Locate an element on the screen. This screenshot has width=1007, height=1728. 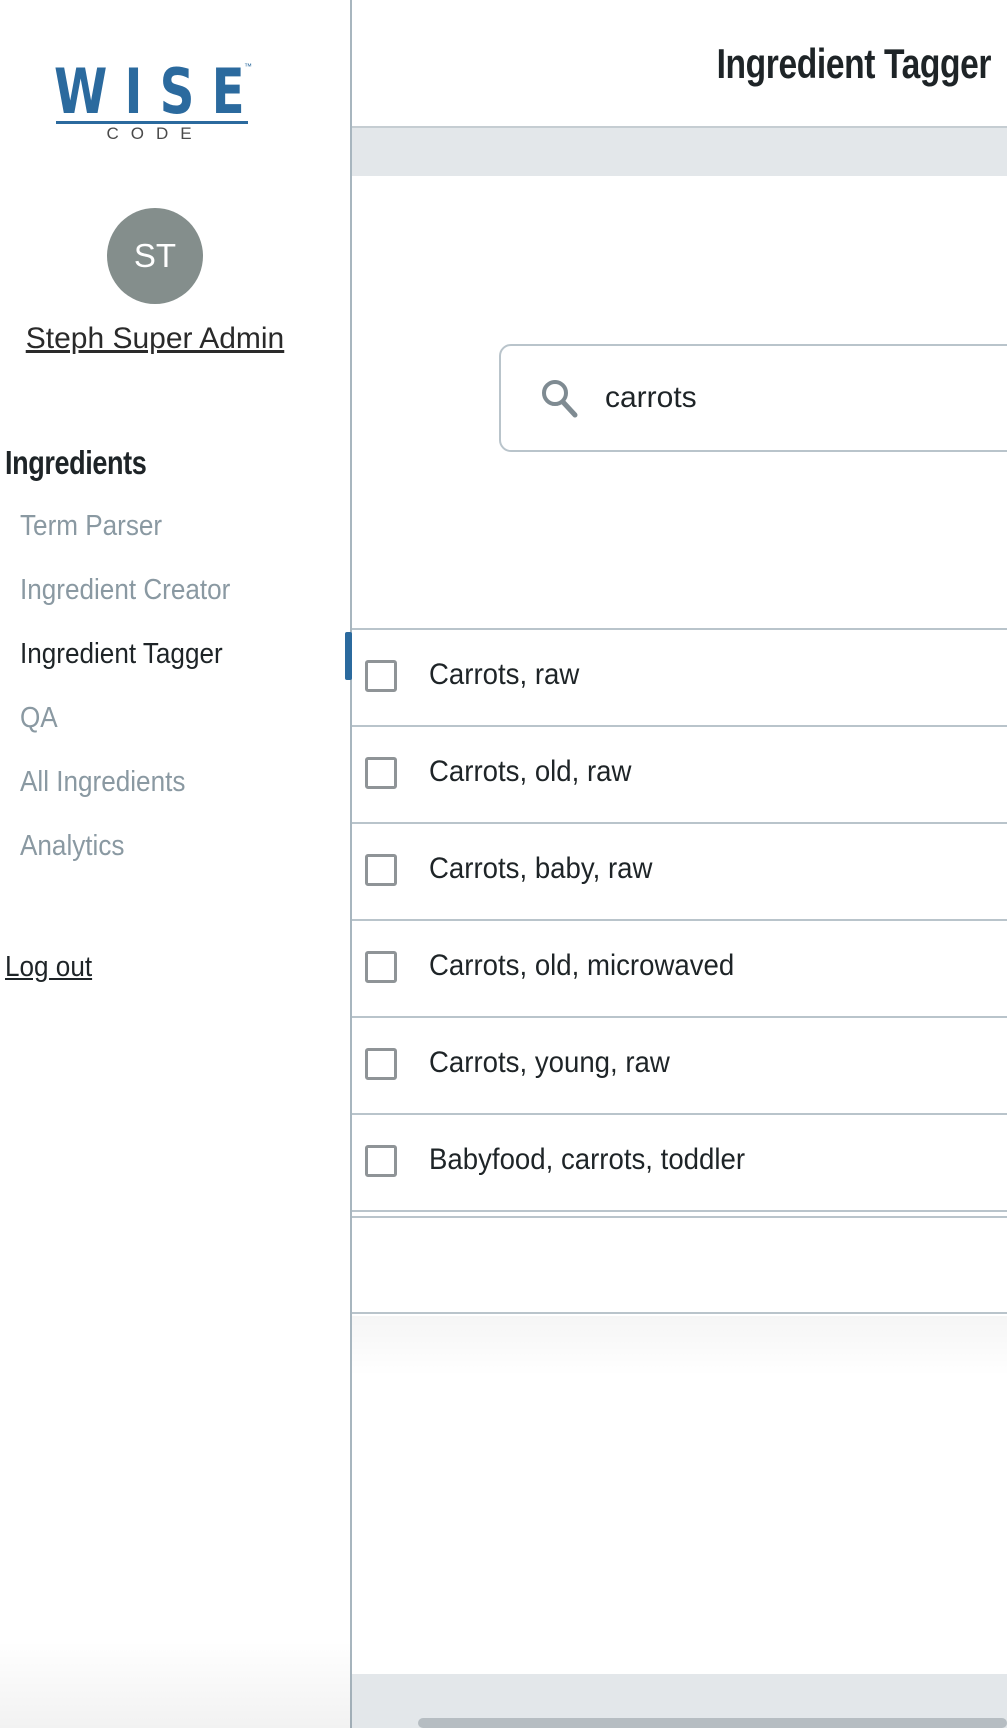
search-input is located at coordinates (806, 398).